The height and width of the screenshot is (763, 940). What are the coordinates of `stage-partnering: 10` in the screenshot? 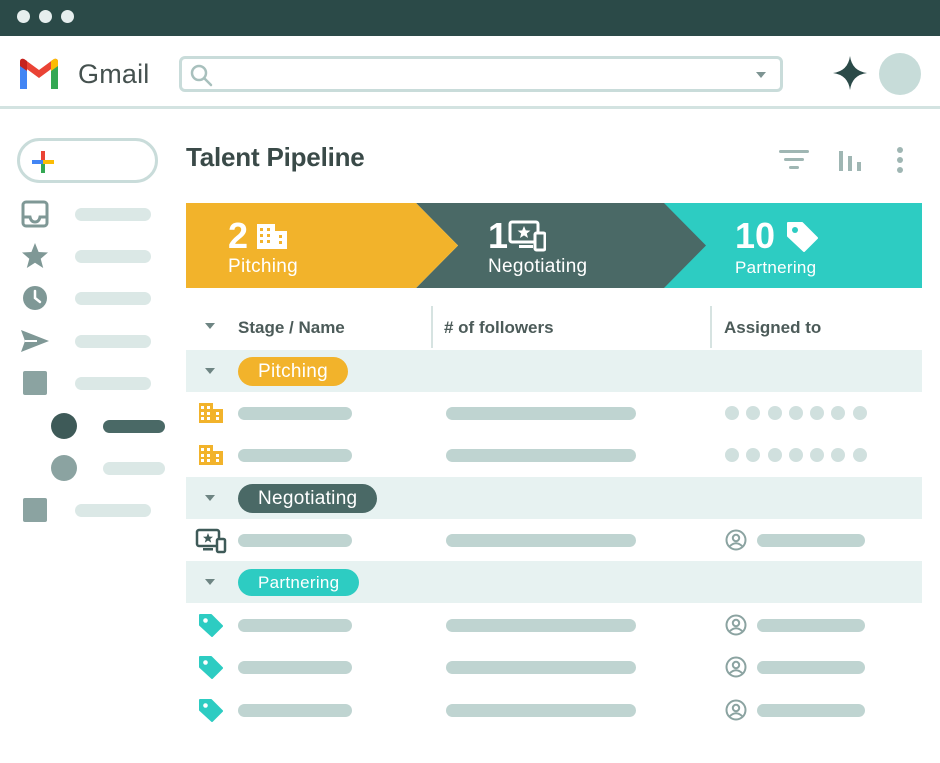 It's located at (776, 235).